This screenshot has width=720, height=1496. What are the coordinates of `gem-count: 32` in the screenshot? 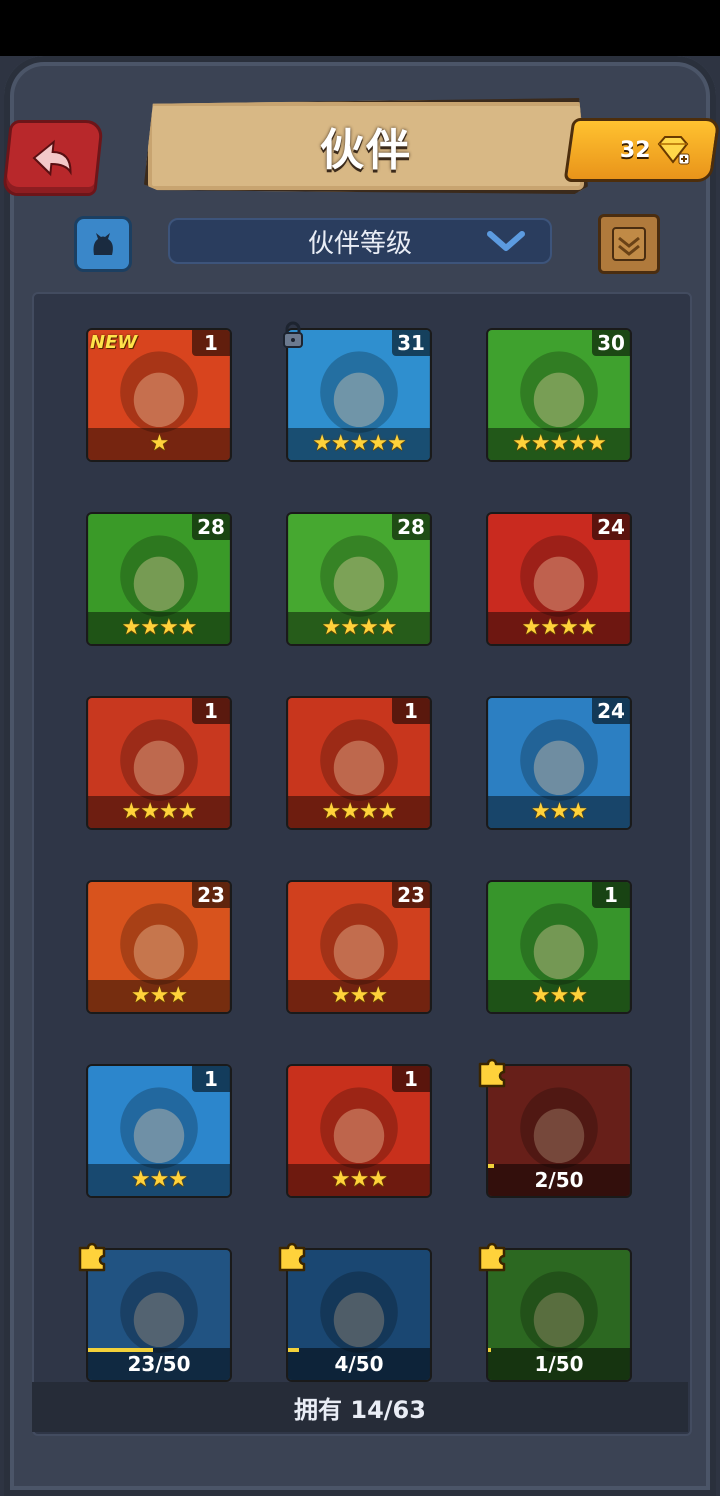 It's located at (635, 150).